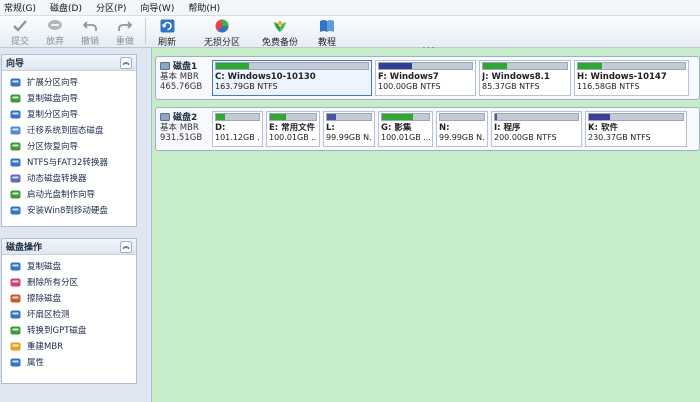 The width and height of the screenshot is (700, 402). What do you see at coordinates (111, 7) in the screenshot?
I see `menu-partition: 分区(P)` at bounding box center [111, 7].